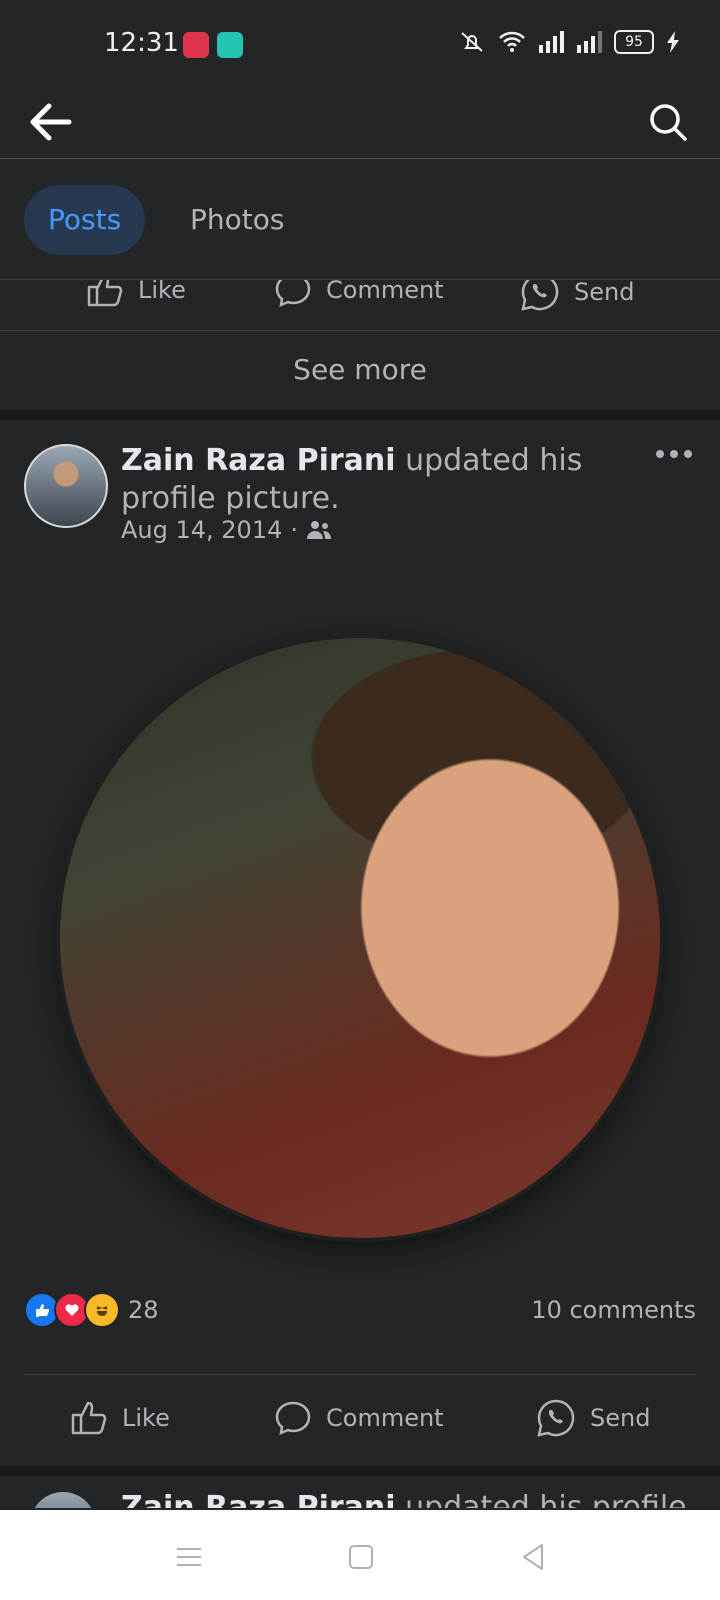 The width and height of the screenshot is (720, 1600). I want to click on battery-indicator: 95, so click(634, 42).